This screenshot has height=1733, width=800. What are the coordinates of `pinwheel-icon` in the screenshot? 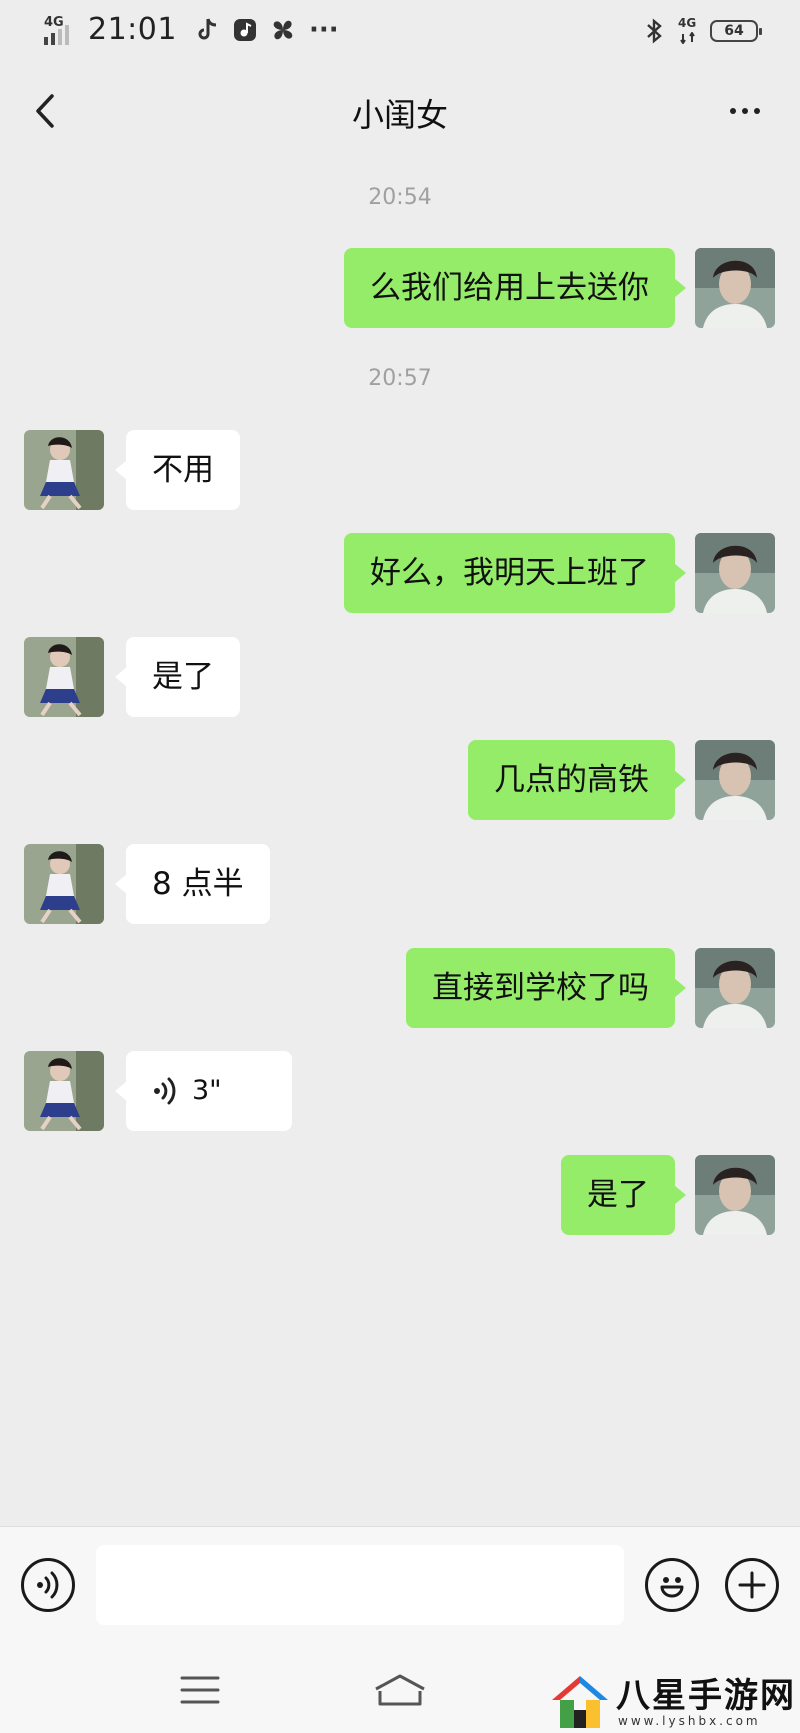 It's located at (283, 30).